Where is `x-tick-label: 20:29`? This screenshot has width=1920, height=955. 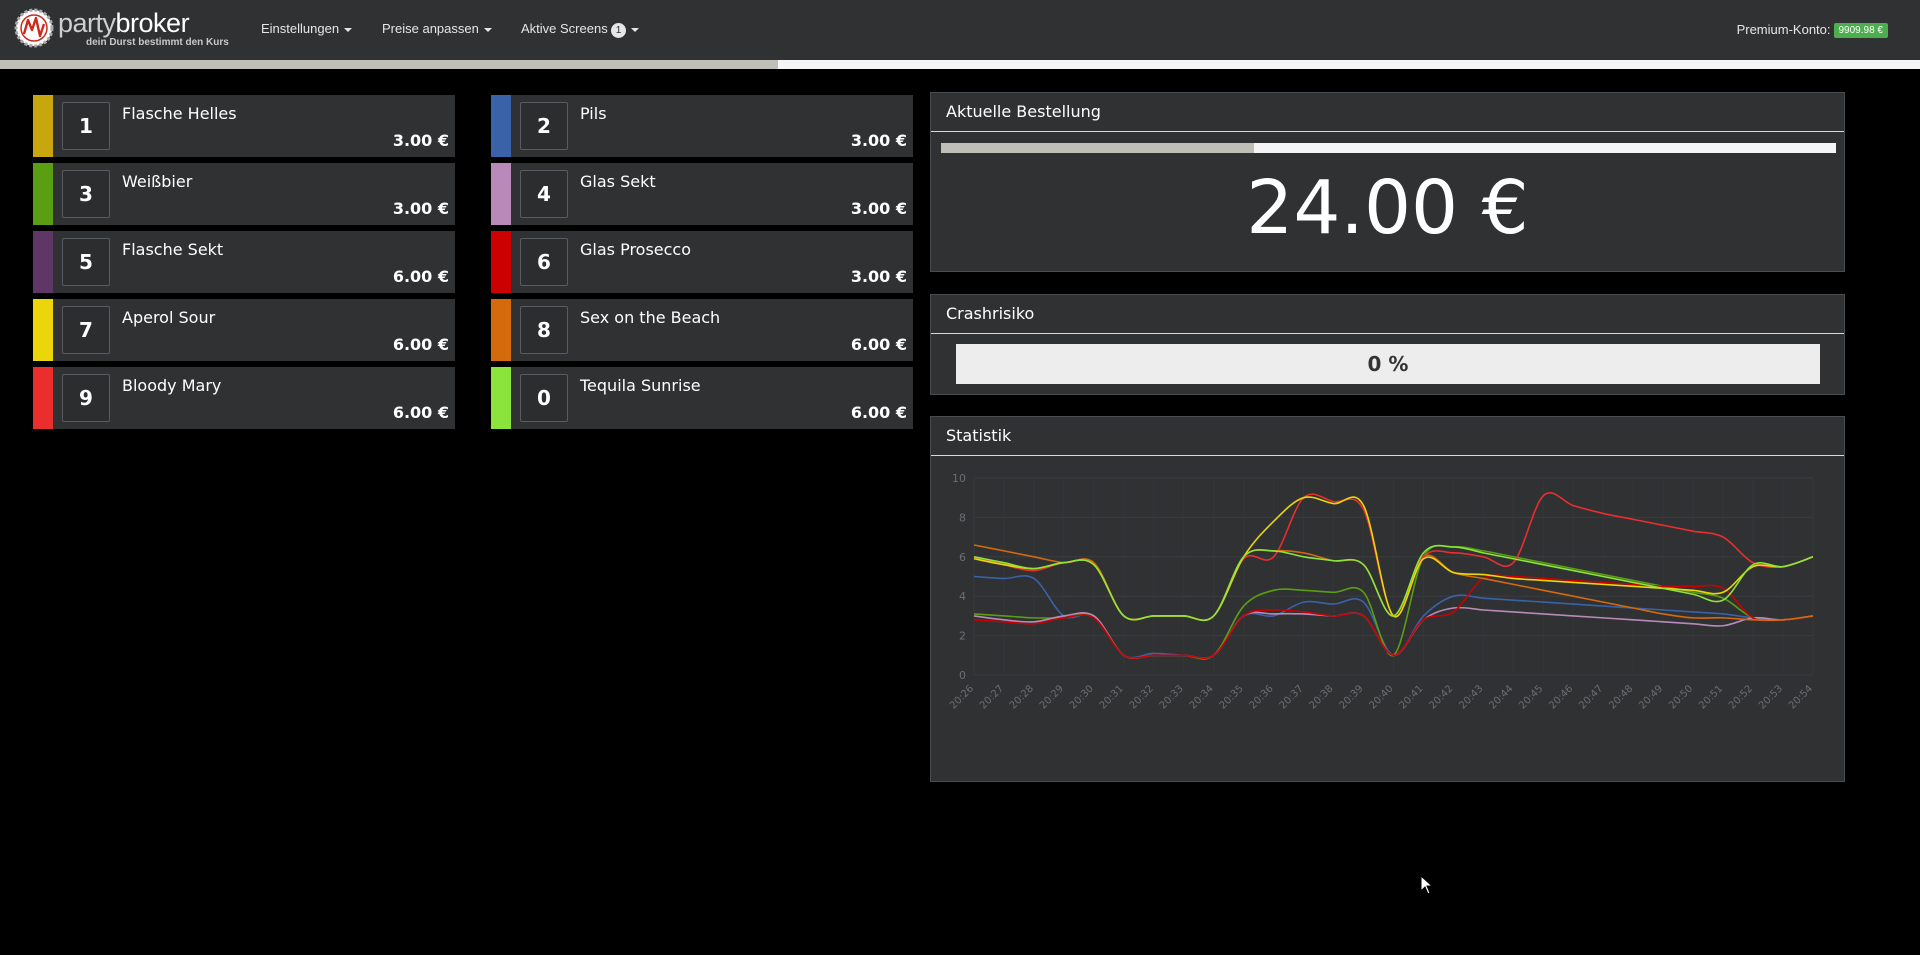 x-tick-label: 20:29 is located at coordinates (1052, 697).